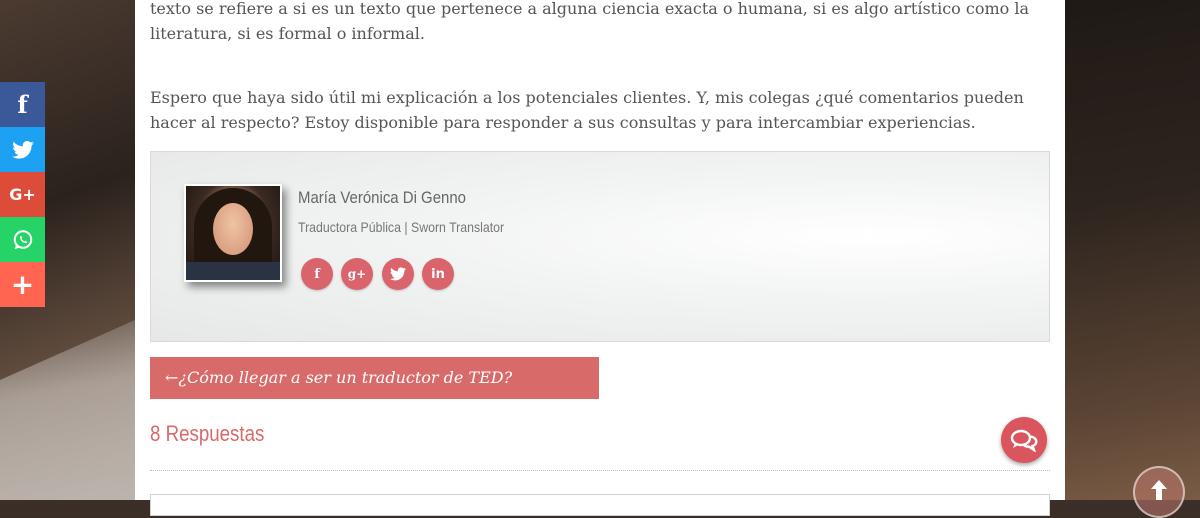 The image size is (1200, 518). I want to click on share-google-plus-button: G+, so click(22, 194).